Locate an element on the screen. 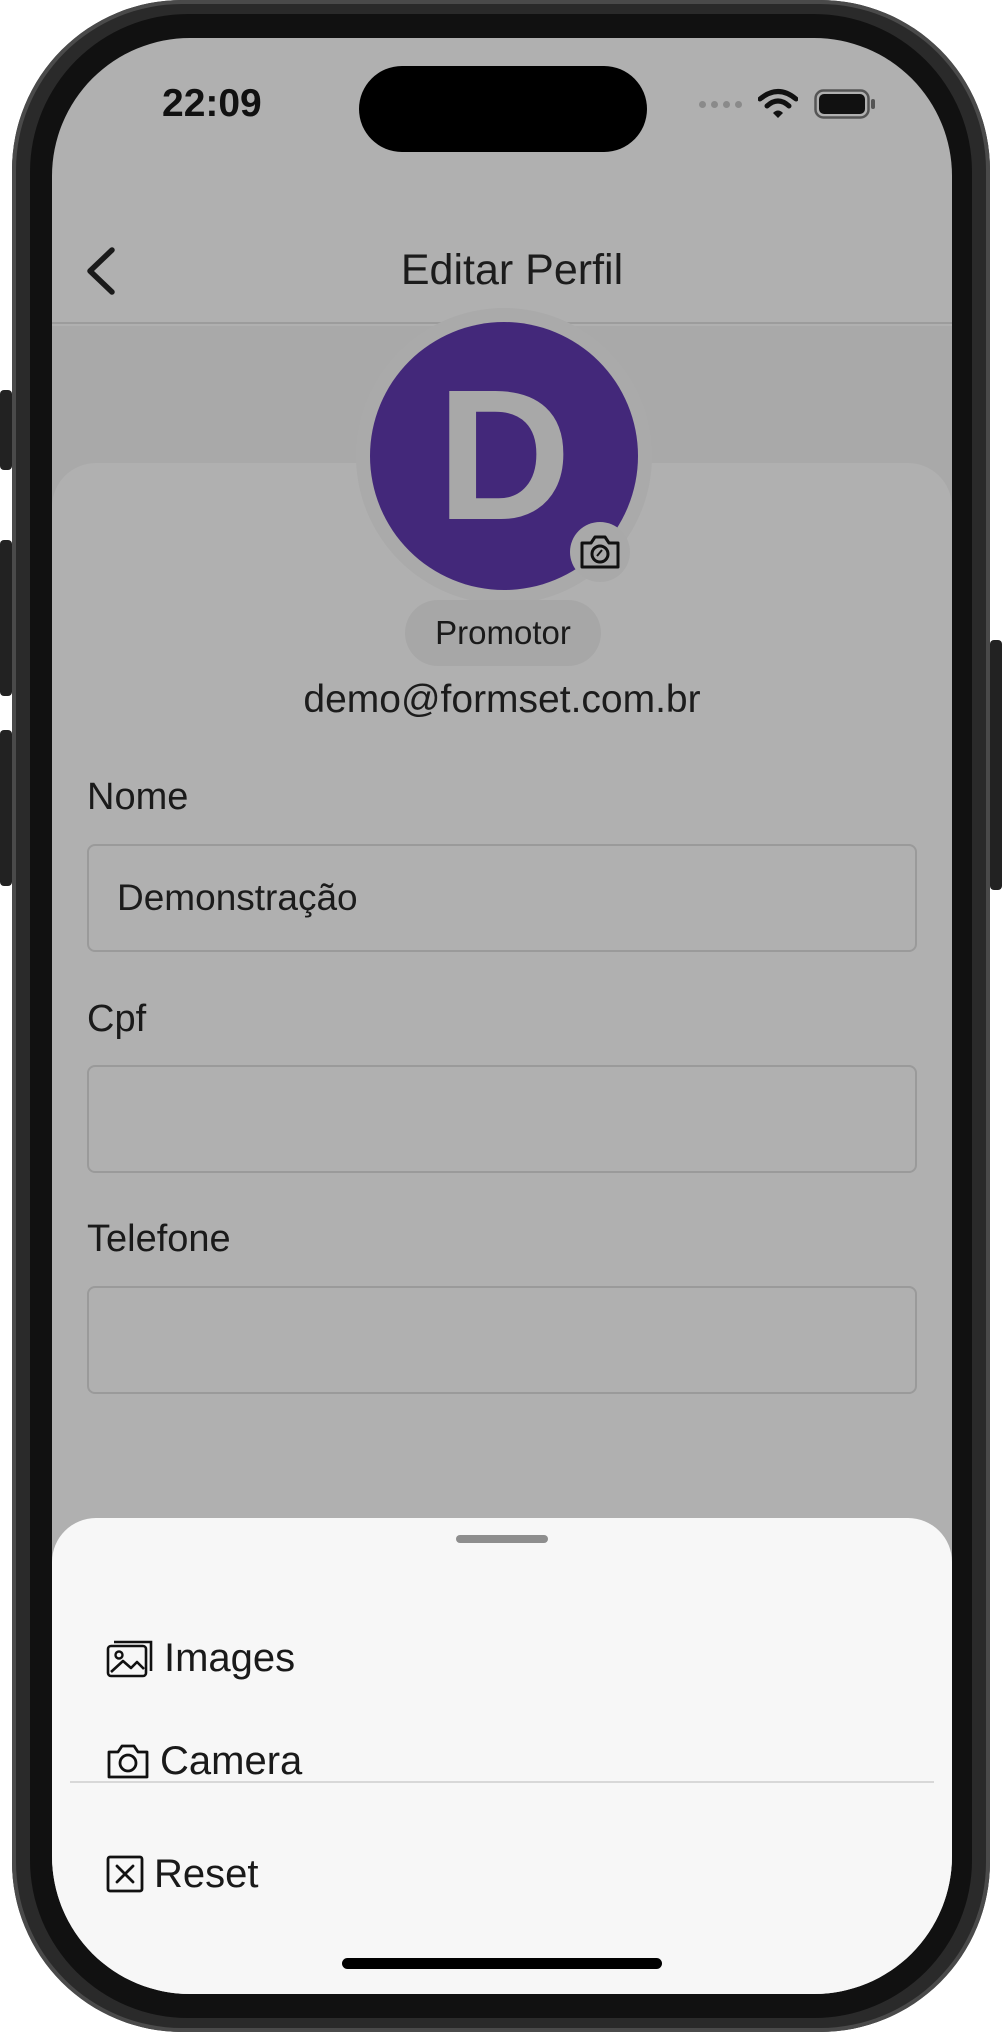 This screenshot has width=1002, height=2032. nome-field: Demonstração is located at coordinates (502, 898).